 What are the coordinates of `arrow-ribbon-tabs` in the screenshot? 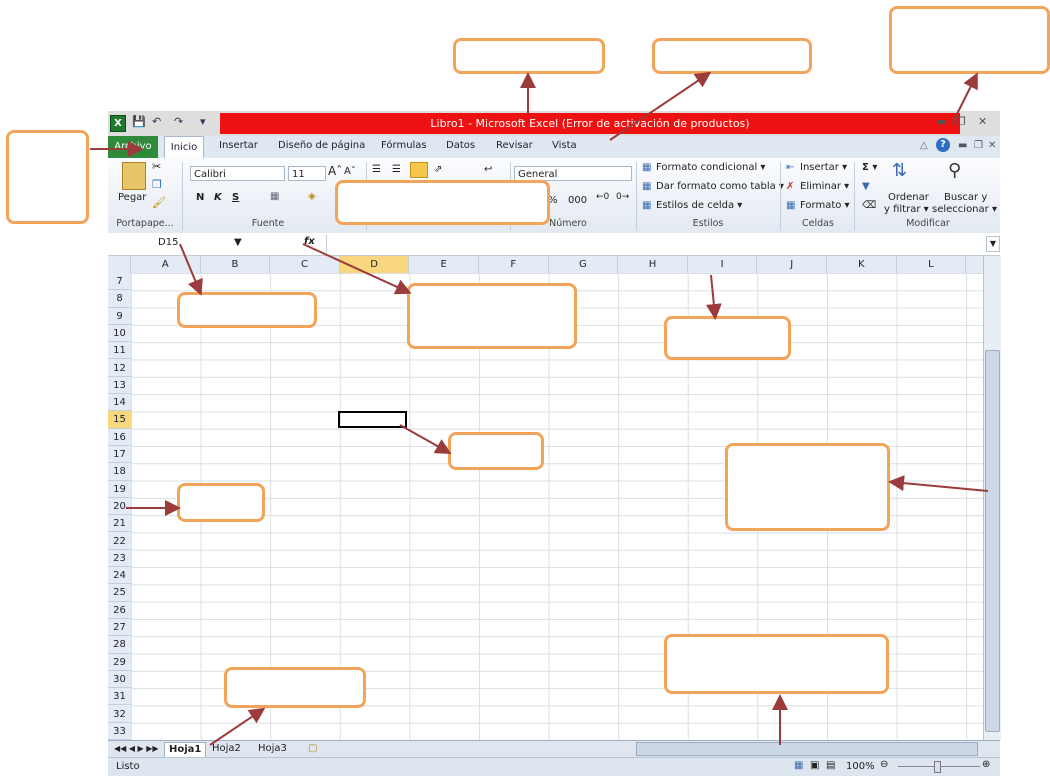 It's located at (660, 106).